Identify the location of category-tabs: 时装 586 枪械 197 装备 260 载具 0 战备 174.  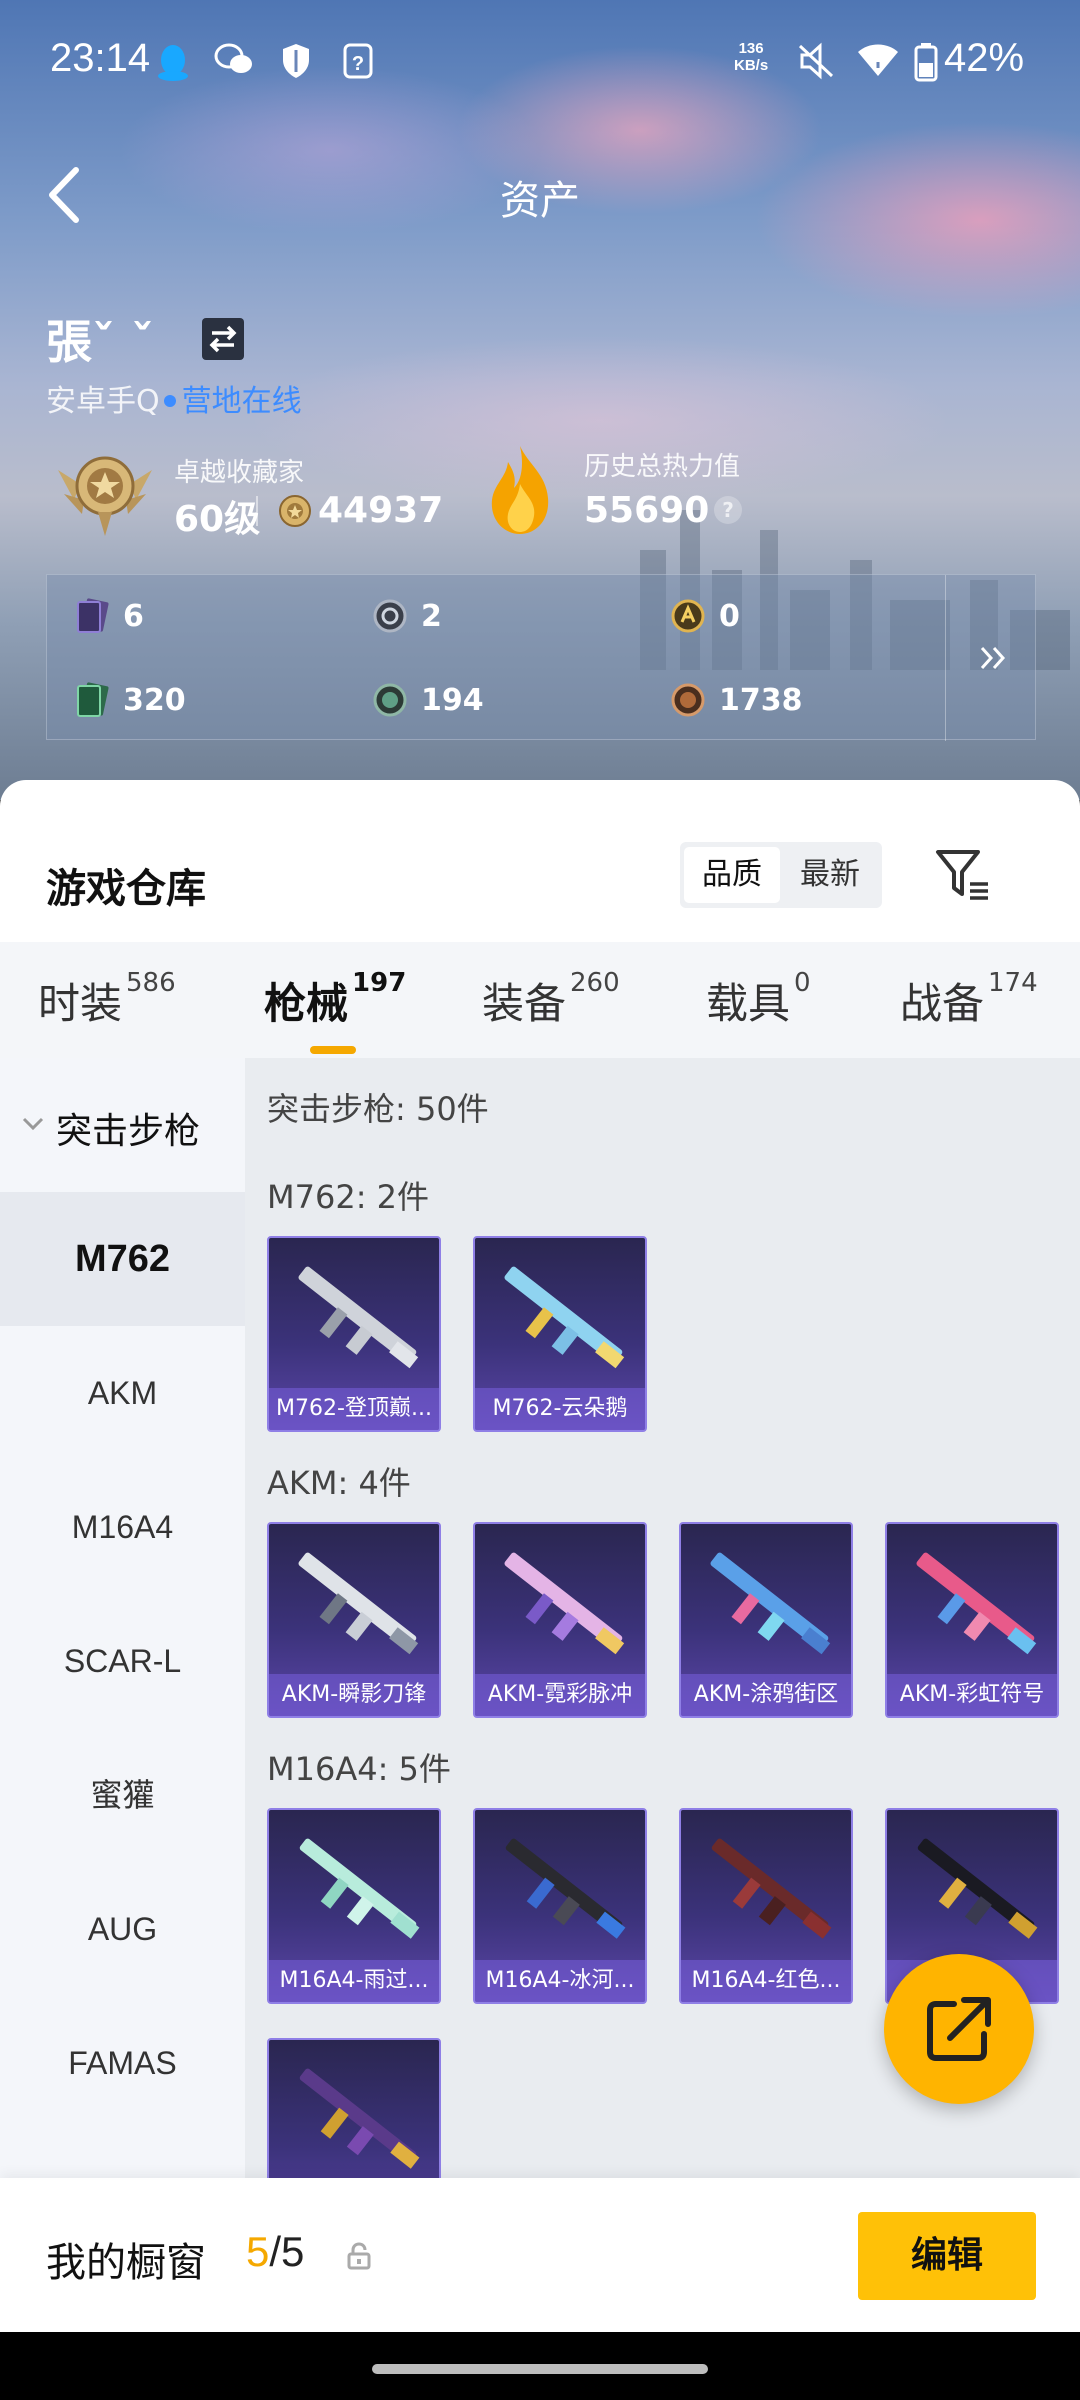
(540, 1000).